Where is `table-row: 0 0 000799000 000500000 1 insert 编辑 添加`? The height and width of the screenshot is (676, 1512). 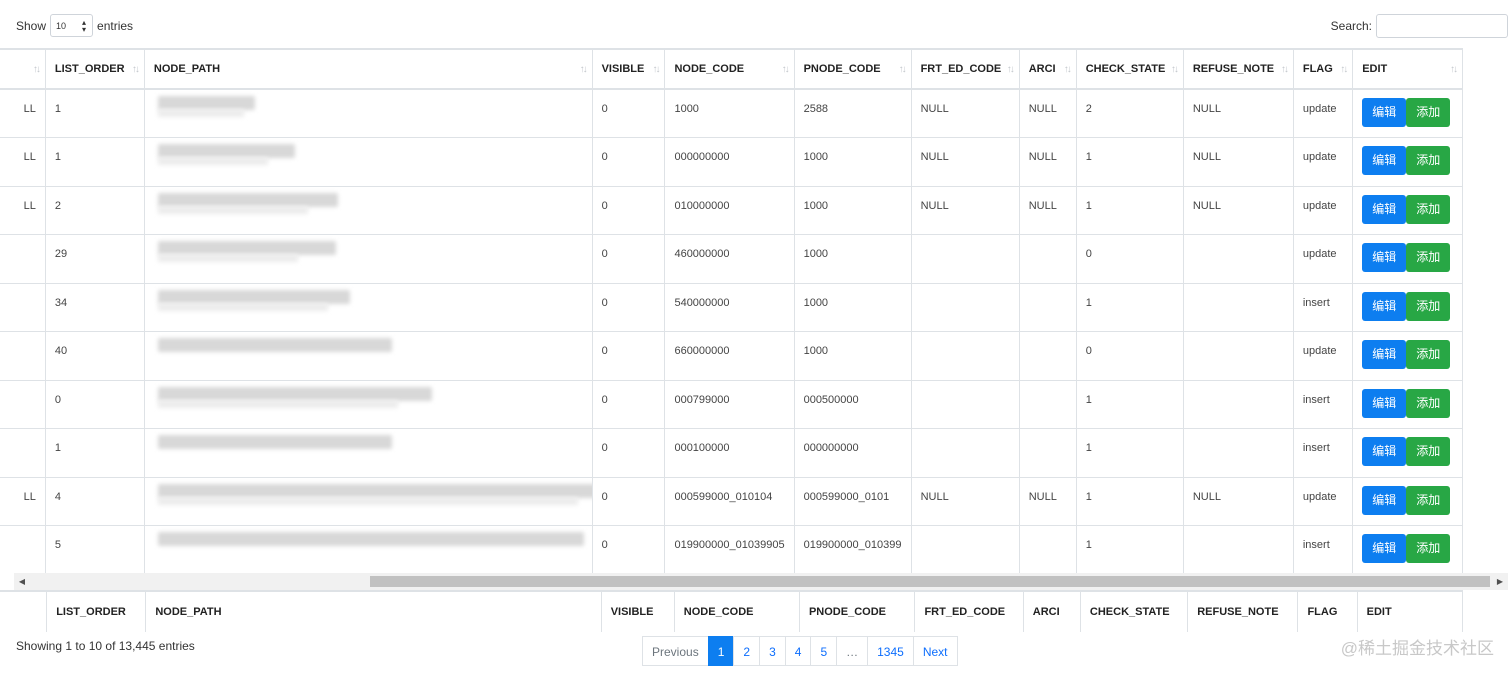 table-row: 0 0 000799000 000500000 1 insert 编辑 添加 is located at coordinates (731, 404).